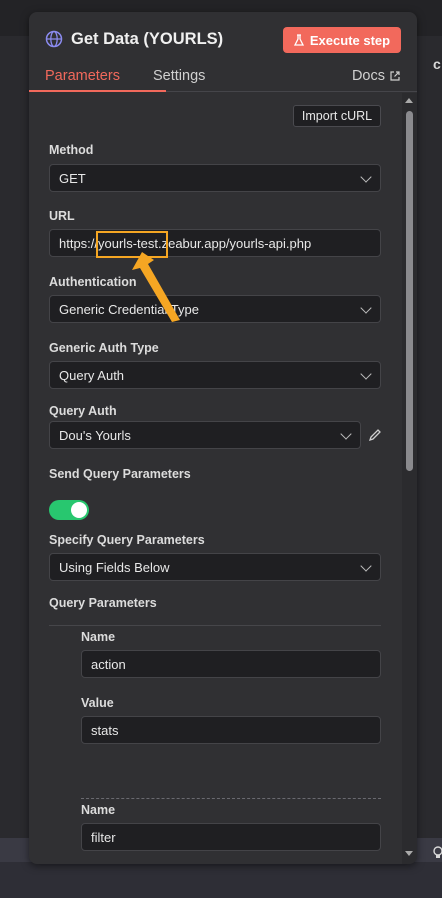 Image resolution: width=442 pixels, height=898 pixels. Describe the element at coordinates (409, 291) in the screenshot. I see `scroll-thumb` at that location.